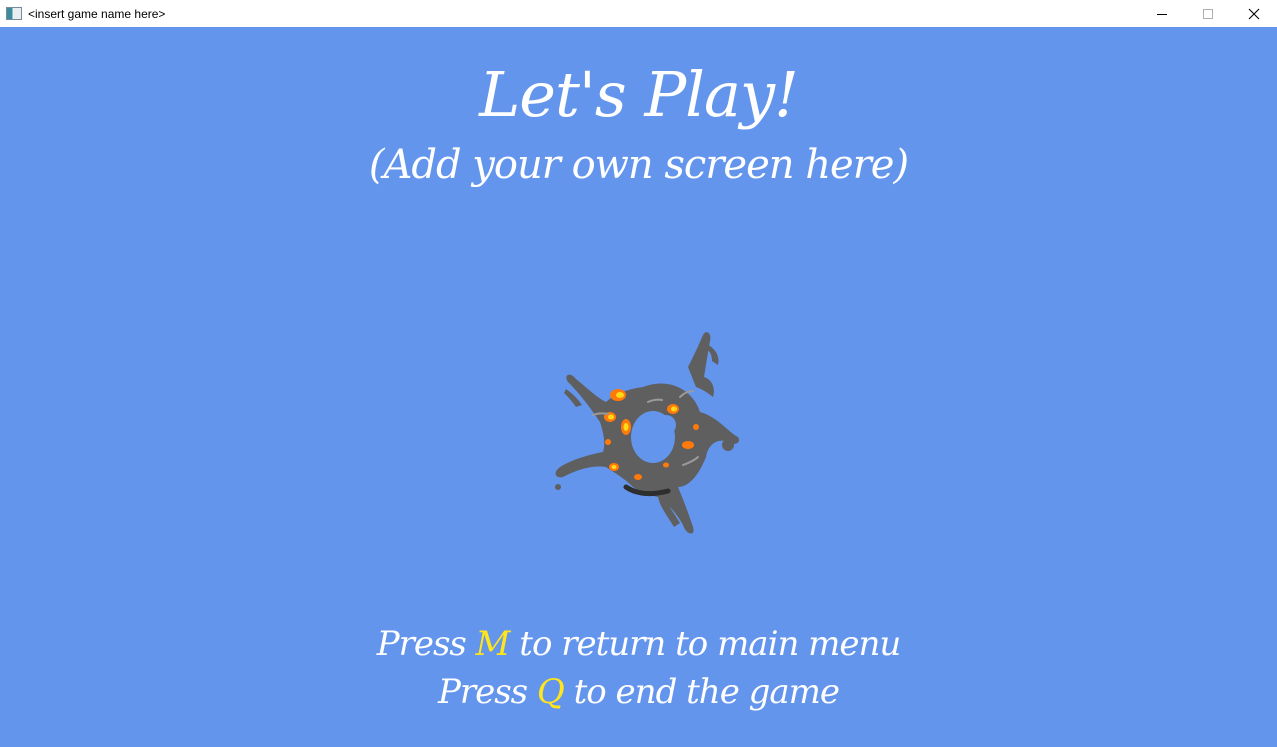 The image size is (1277, 747). I want to click on minimize-icon, so click(1162, 14).